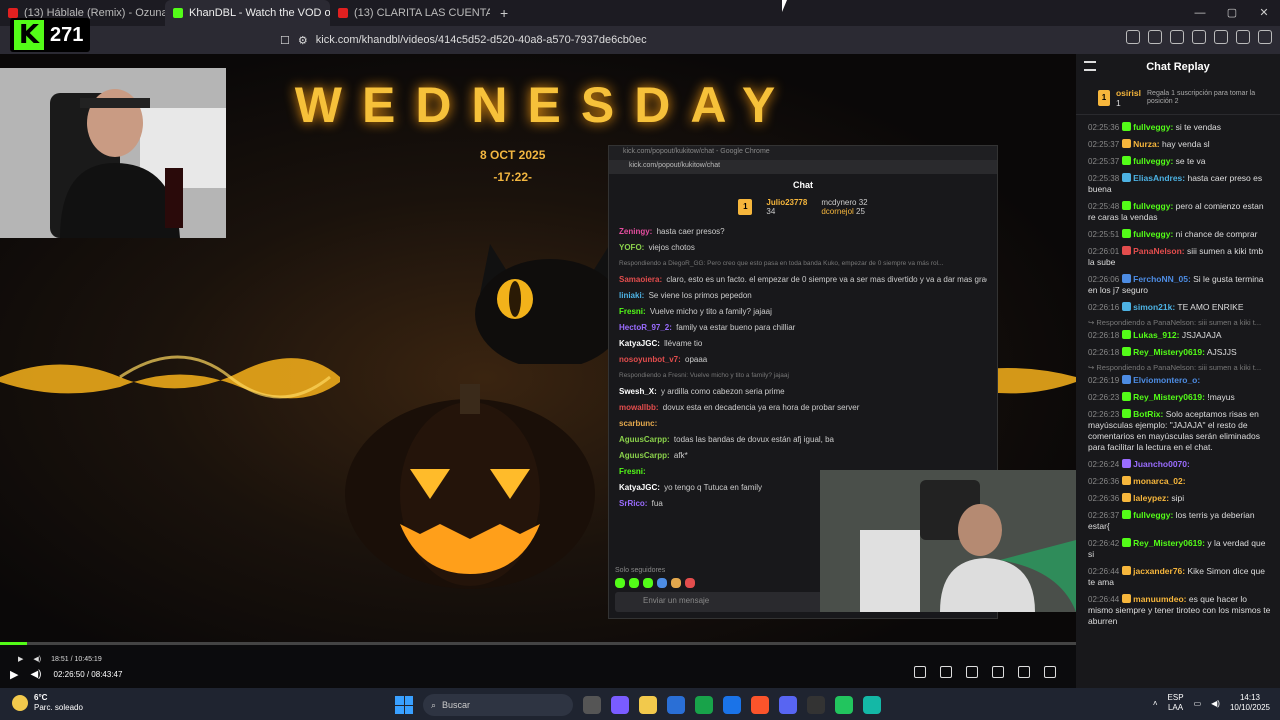 Image resolution: width=1280 pixels, height=720 pixels. Describe the element at coordinates (1265, 37) in the screenshot. I see `menu-icon` at that location.